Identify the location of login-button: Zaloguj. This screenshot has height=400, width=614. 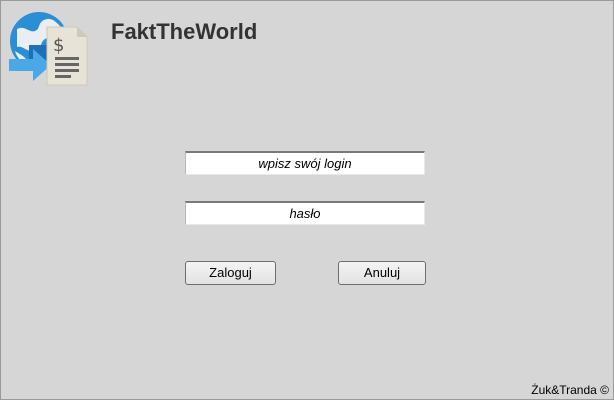
(230, 273).